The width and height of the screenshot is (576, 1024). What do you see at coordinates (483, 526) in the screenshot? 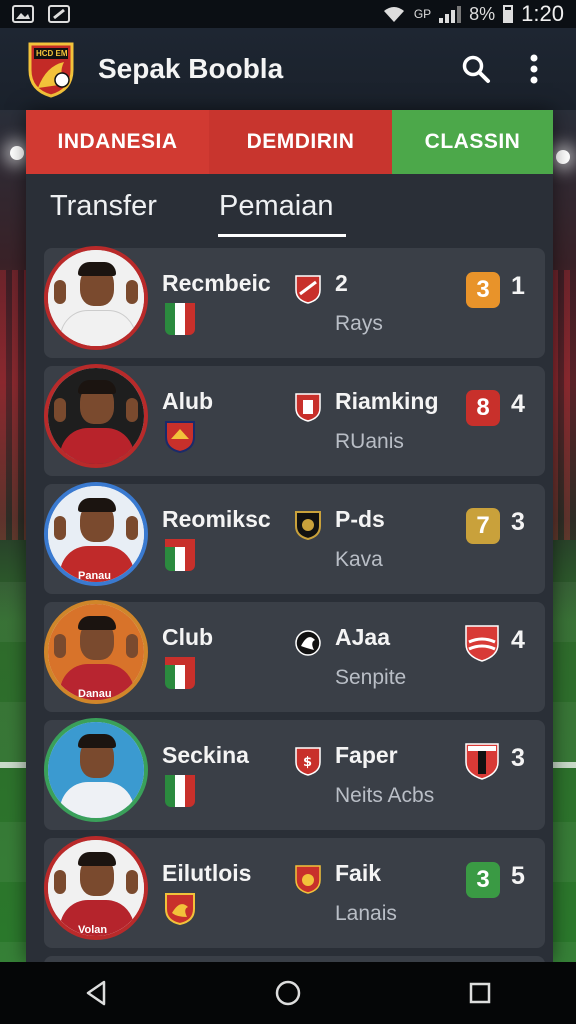
I see `rank-badge: 7` at bounding box center [483, 526].